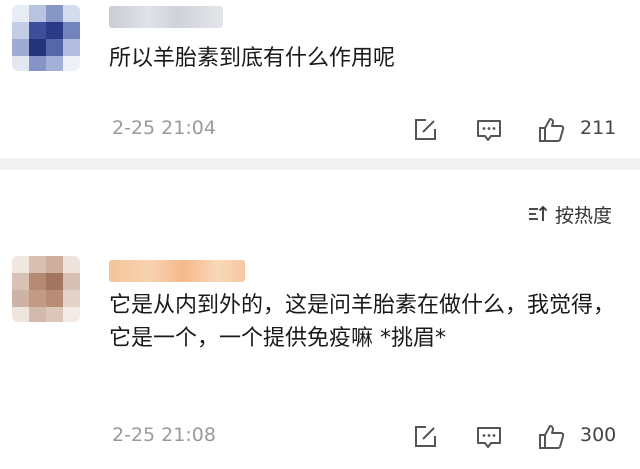 The height and width of the screenshot is (469, 640). I want to click on comment-time: 2-25 21:08, so click(164, 435).